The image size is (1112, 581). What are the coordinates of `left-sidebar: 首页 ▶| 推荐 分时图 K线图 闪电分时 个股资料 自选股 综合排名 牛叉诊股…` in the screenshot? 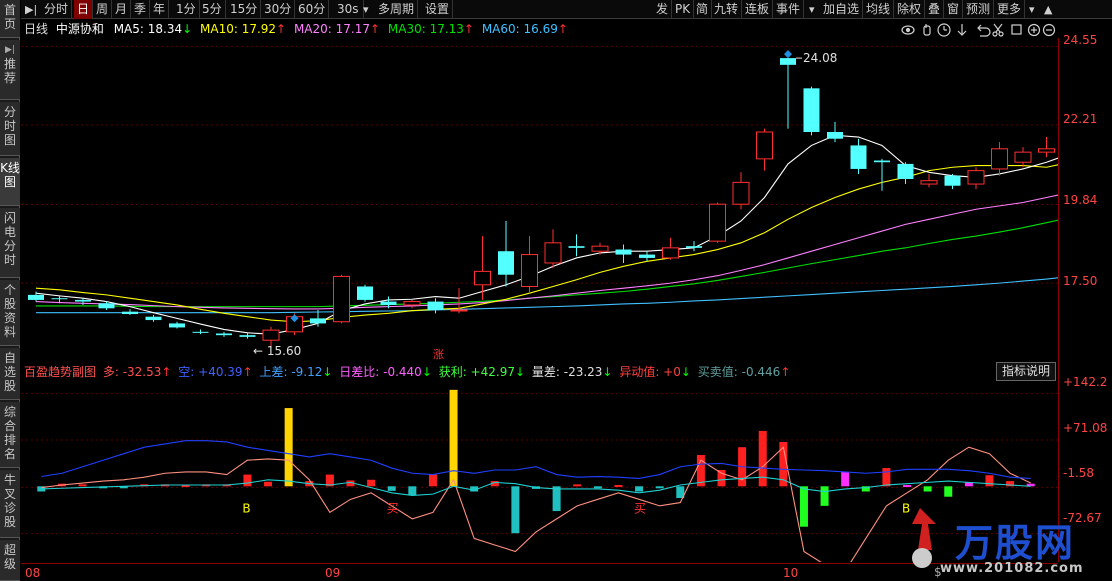 It's located at (10, 290).